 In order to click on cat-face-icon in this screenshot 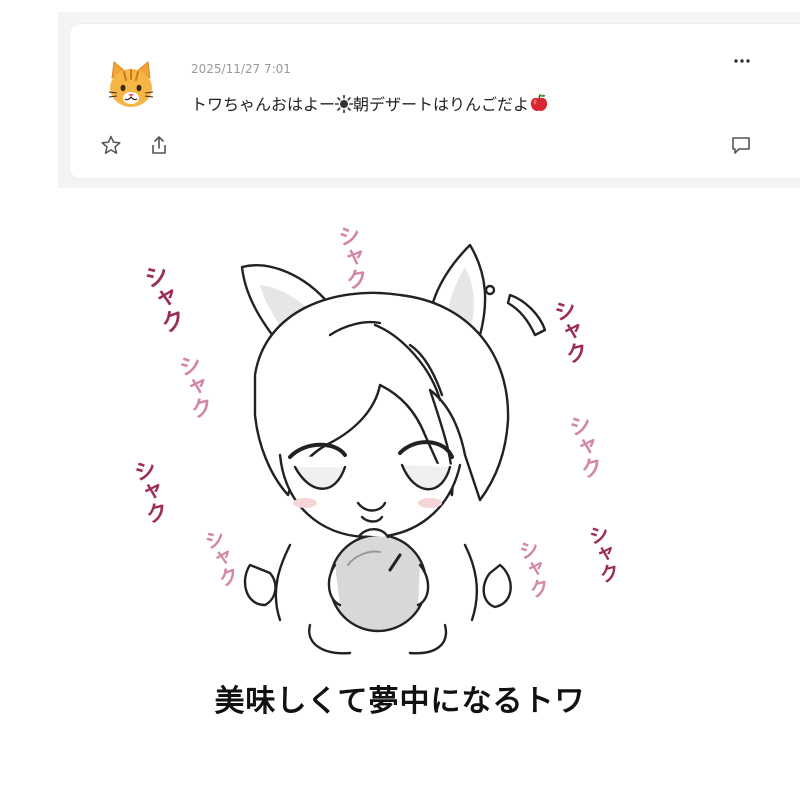, I will do `click(131, 85)`.